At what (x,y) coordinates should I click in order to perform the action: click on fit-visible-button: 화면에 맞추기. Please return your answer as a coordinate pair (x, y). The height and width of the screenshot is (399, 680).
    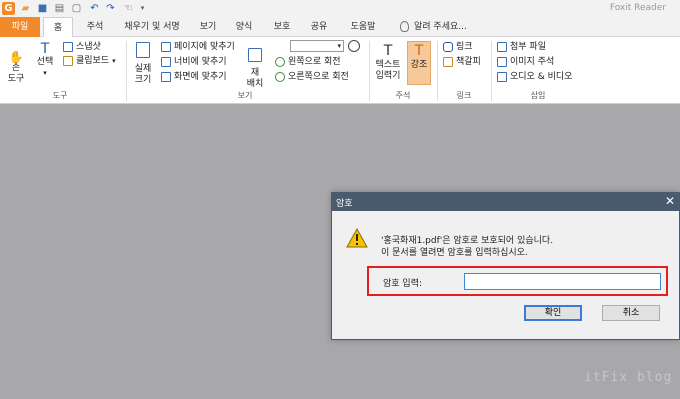
    Looking at the image, I should click on (194, 77).